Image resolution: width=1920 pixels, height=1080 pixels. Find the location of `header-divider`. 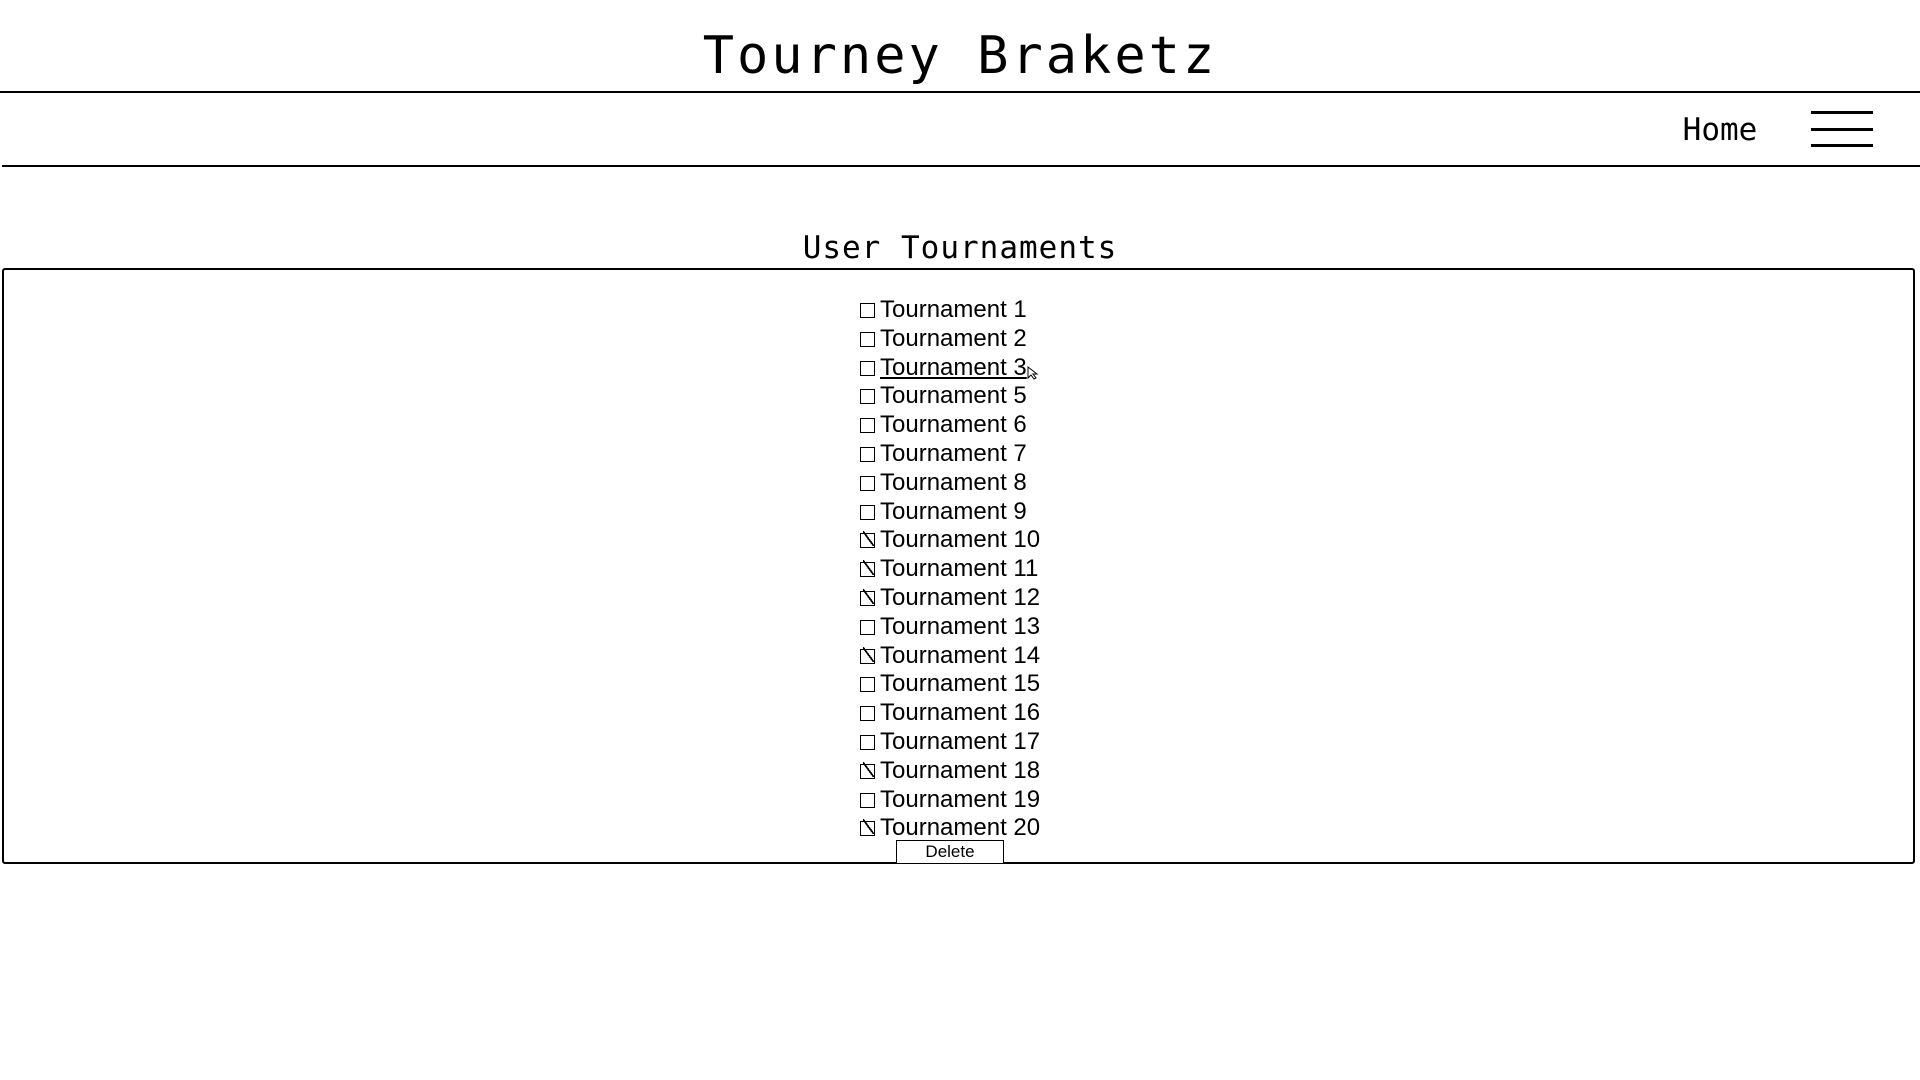

header-divider is located at coordinates (960, 92).